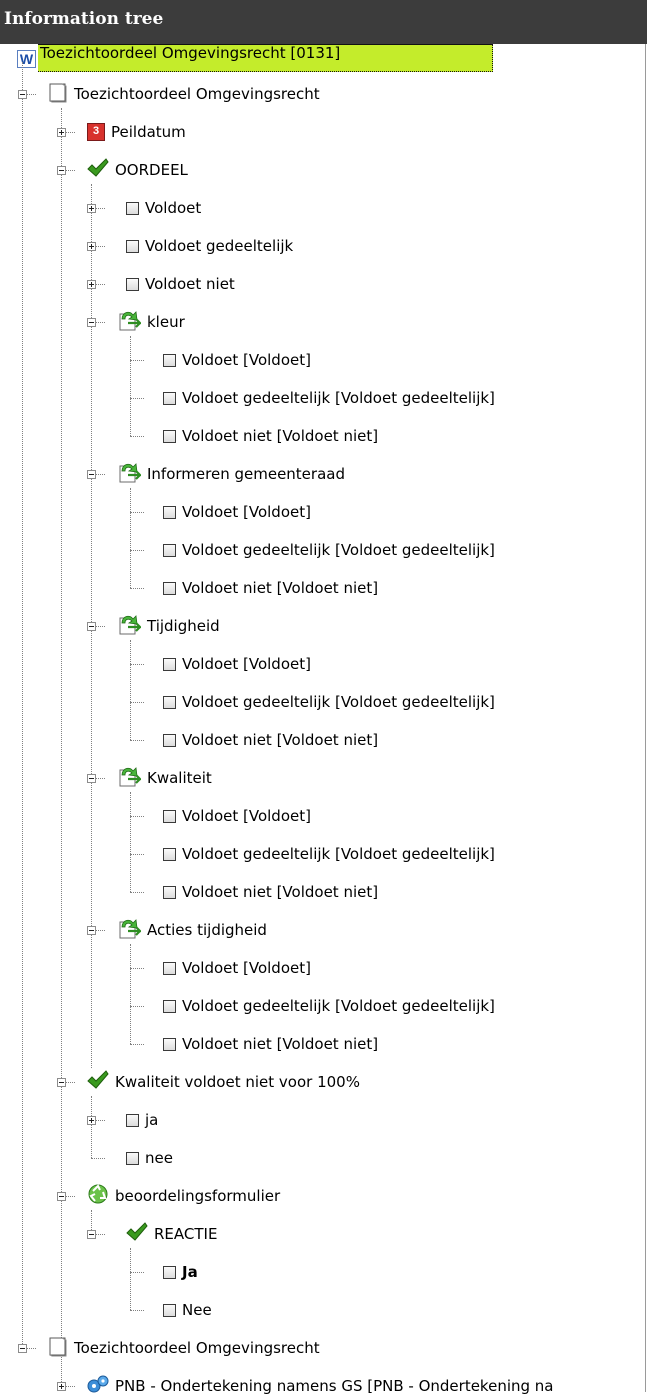 The width and height of the screenshot is (647, 1400). What do you see at coordinates (58, 94) in the screenshot?
I see `document-icon` at bounding box center [58, 94].